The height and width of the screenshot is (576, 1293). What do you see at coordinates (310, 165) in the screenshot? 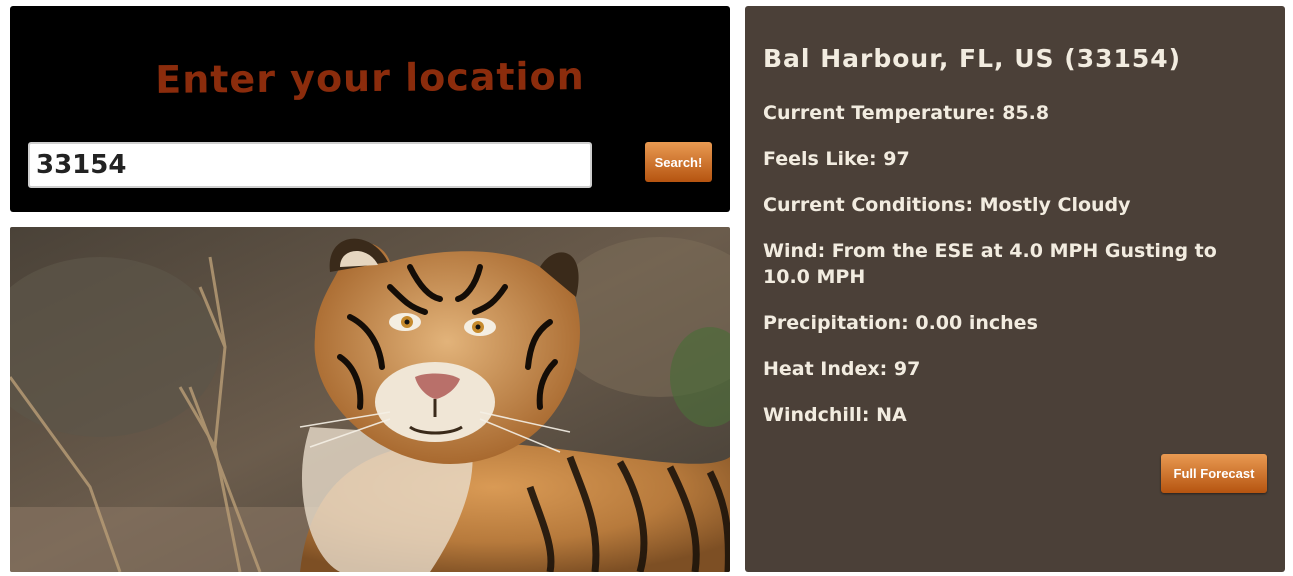
I see `location-input` at bounding box center [310, 165].